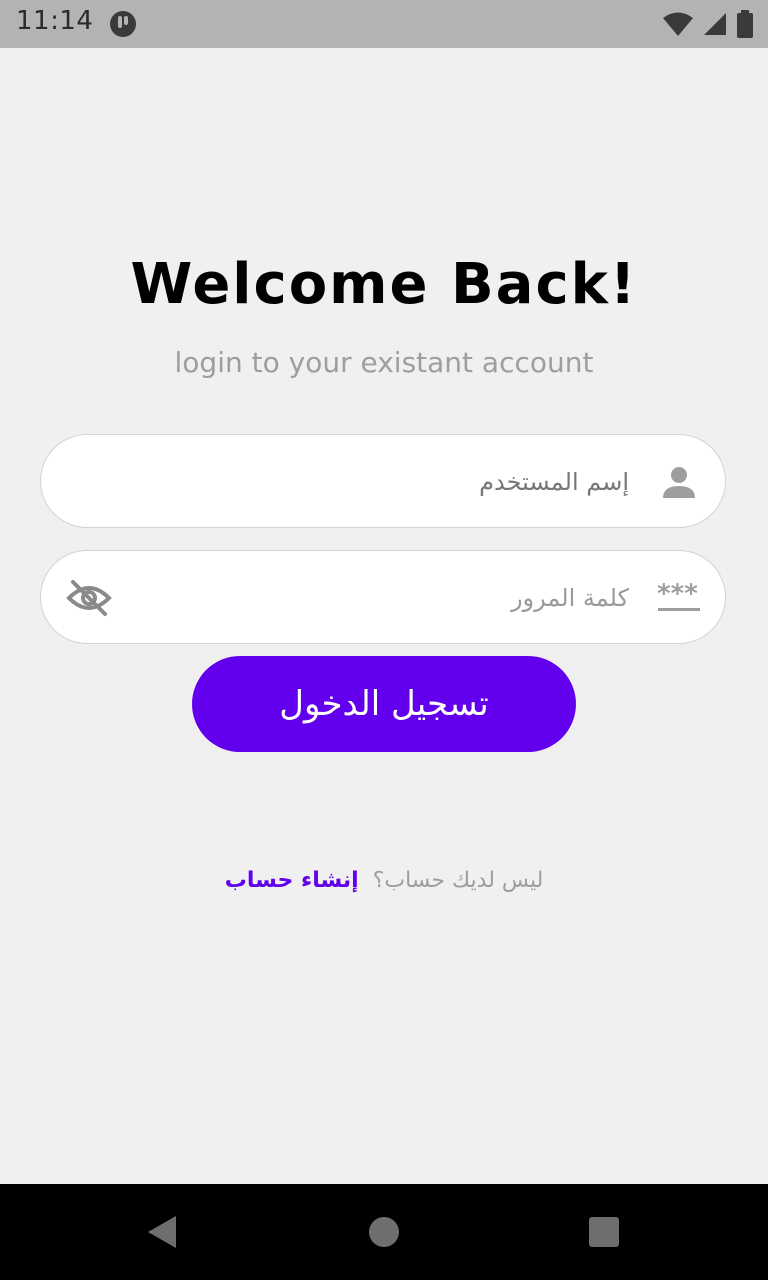 The height and width of the screenshot is (1280, 768). Describe the element at coordinates (715, 24) in the screenshot. I see `signal-icon` at that location.